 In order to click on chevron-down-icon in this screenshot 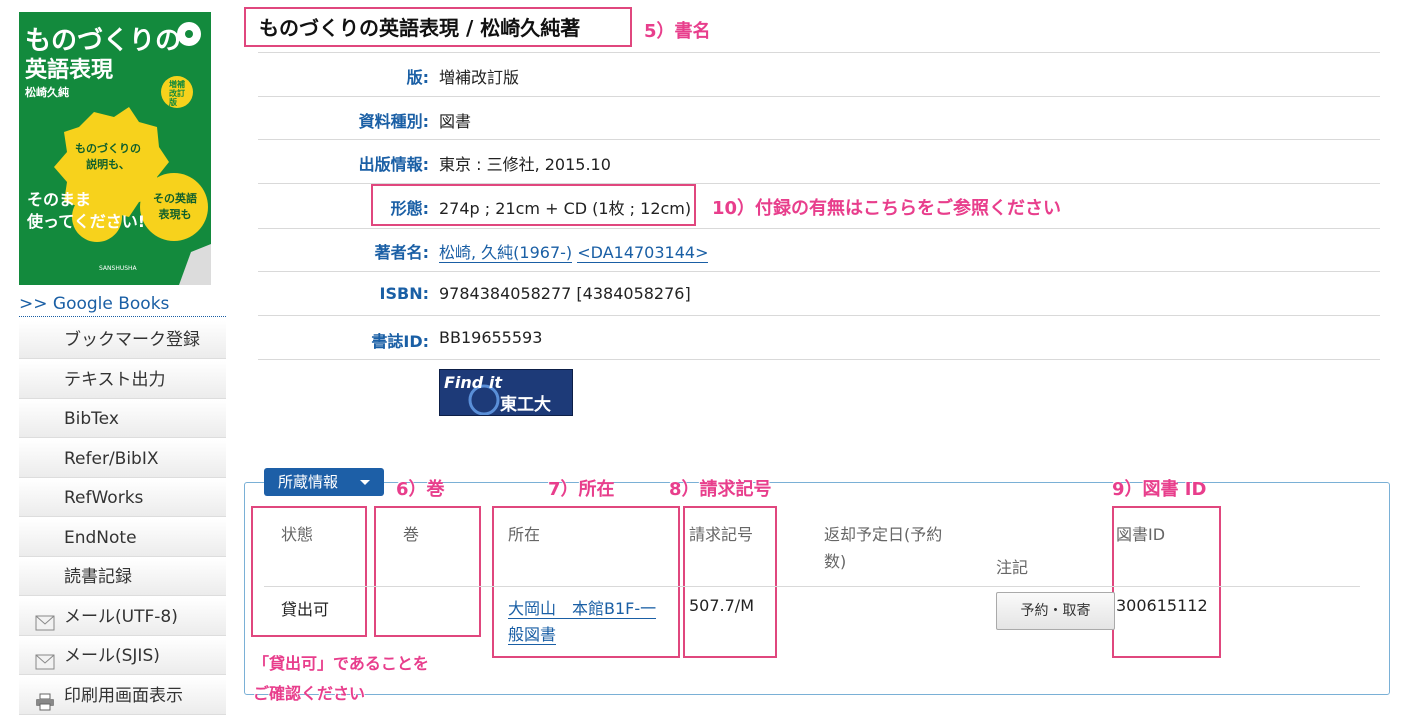, I will do `click(365, 482)`.